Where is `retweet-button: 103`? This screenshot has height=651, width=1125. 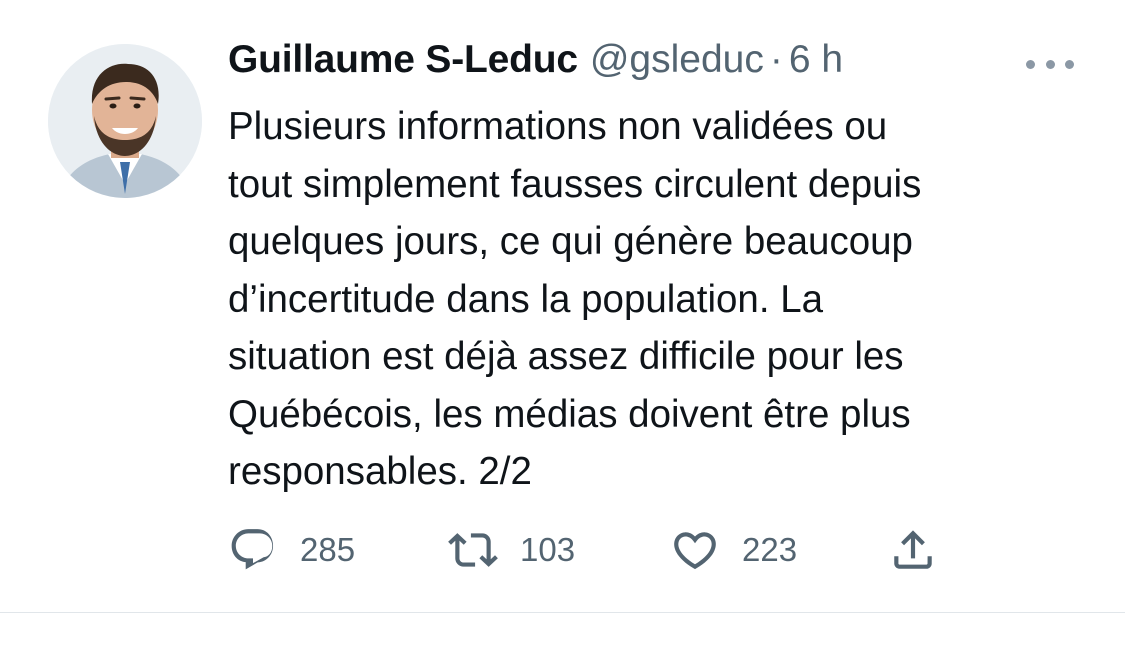 retweet-button: 103 is located at coordinates (511, 550).